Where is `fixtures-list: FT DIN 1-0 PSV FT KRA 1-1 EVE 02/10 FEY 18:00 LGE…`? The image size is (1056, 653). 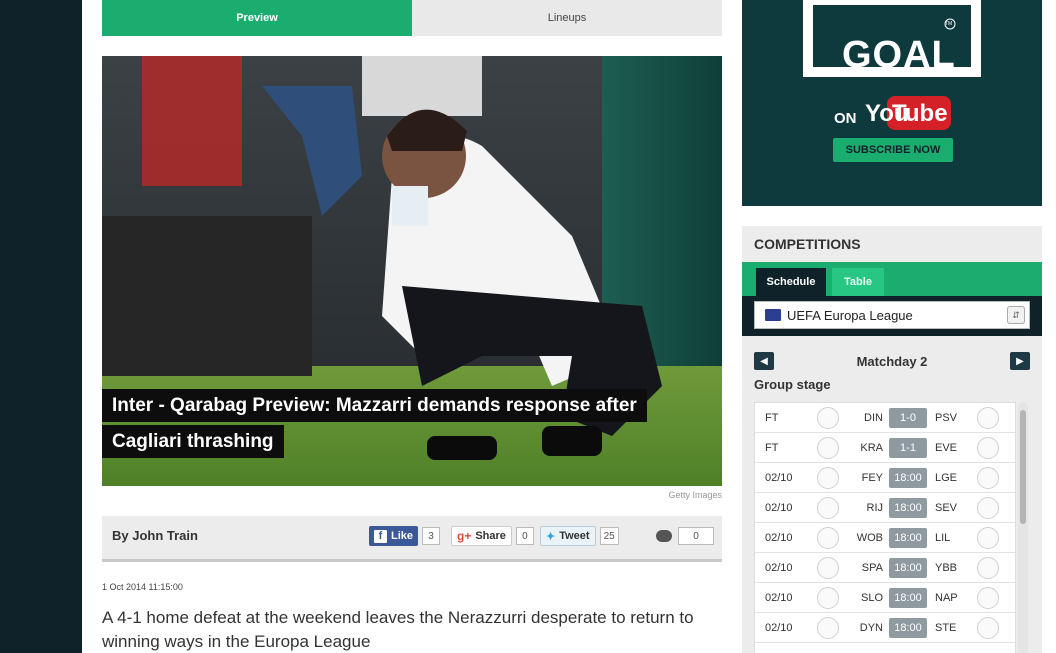
fixtures-list: FT DIN 1-0 PSV FT KRA 1-1 EVE 02/10 FEY 18:00 LGE… is located at coordinates (885, 527).